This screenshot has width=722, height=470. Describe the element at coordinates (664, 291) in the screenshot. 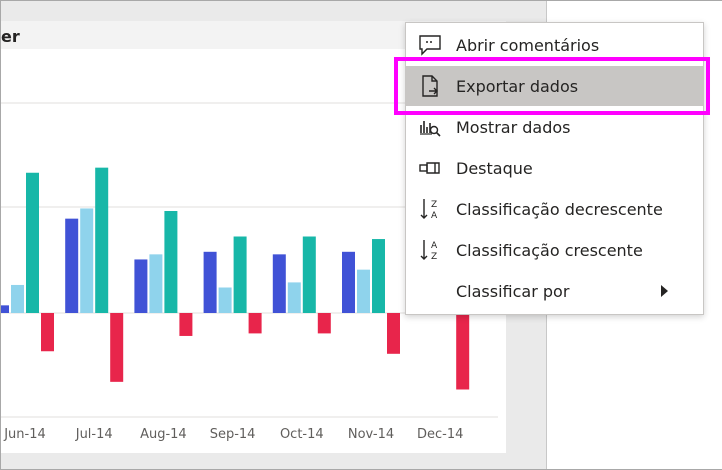

I see `chevron-right-icon` at that location.